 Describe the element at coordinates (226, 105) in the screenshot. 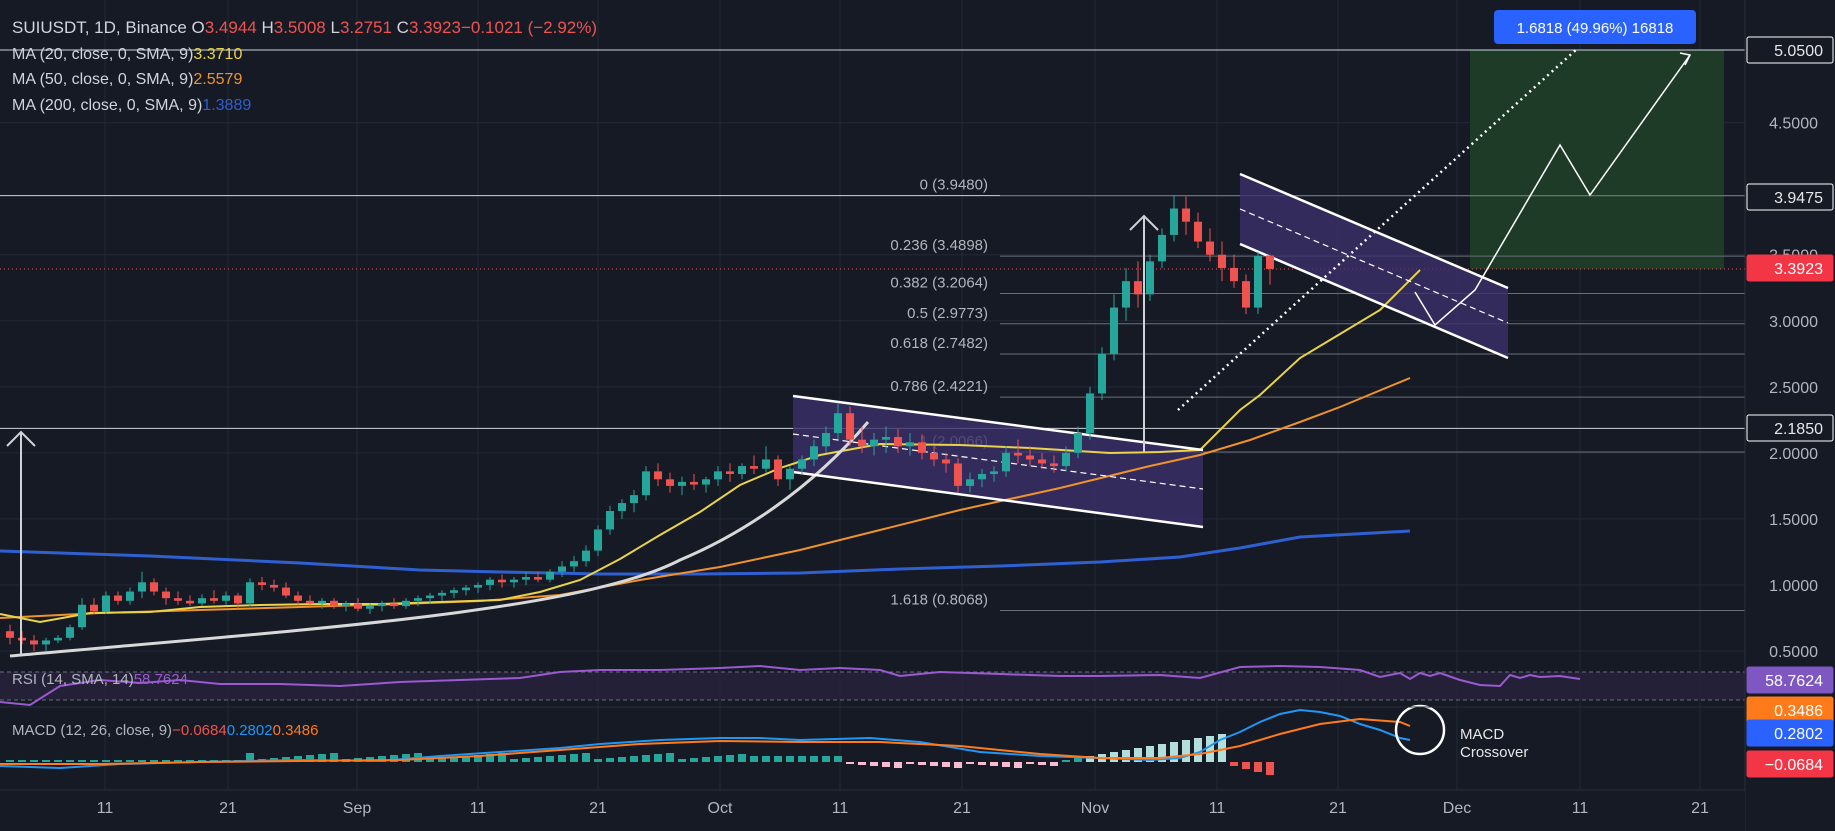

I see `ma200-value: 1.3889` at that location.